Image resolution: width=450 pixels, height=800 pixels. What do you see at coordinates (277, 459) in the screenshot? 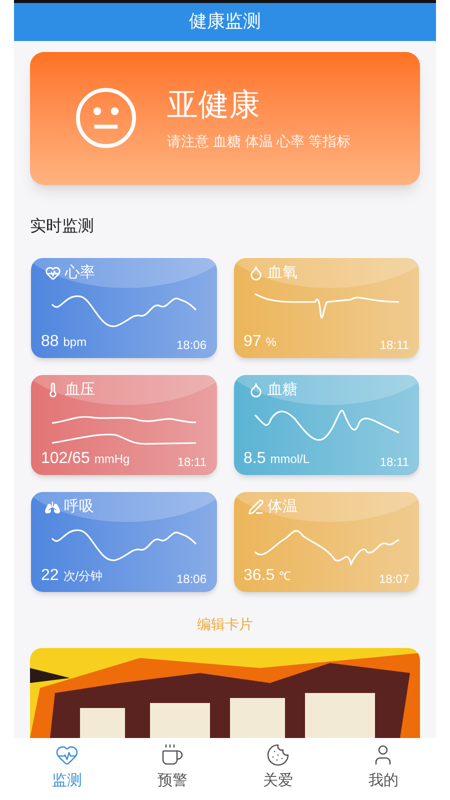
I see `metric-value: 8.5 mmol/L` at bounding box center [277, 459].